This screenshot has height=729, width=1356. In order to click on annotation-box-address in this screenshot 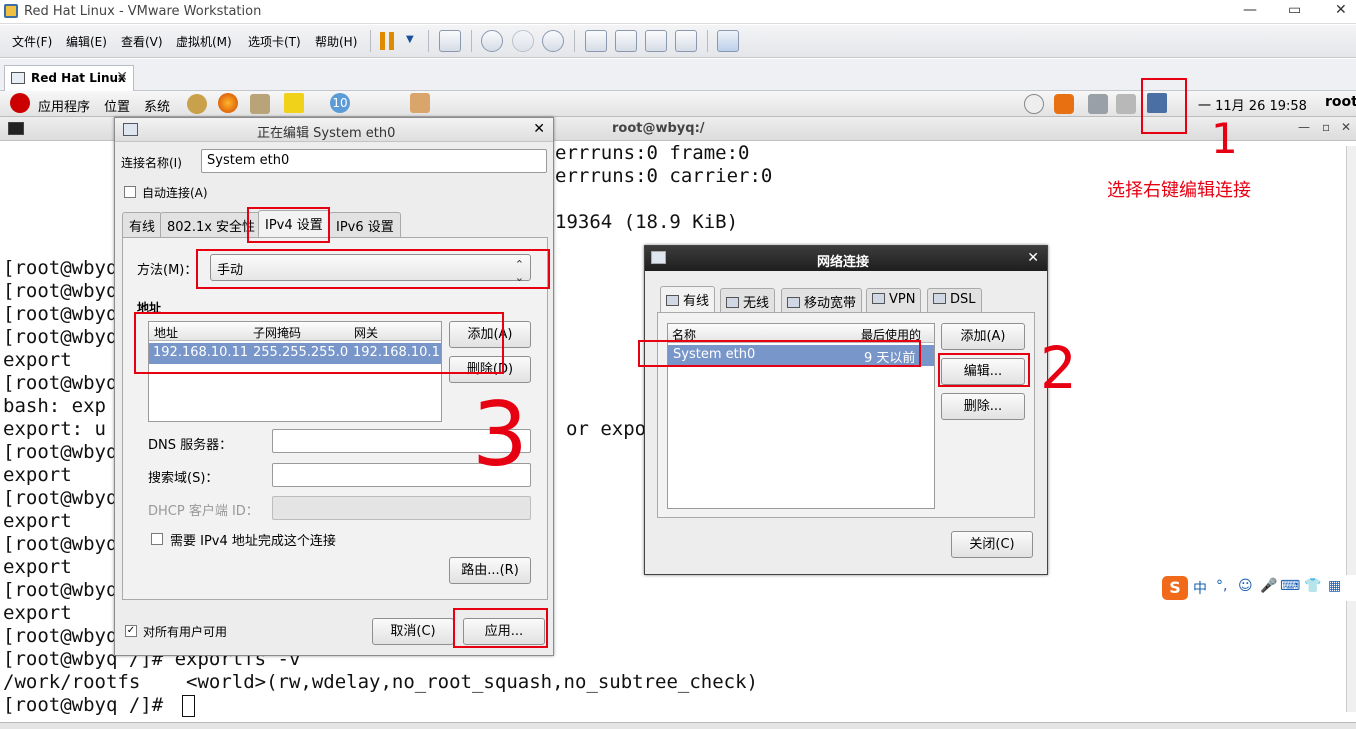, I will do `click(319, 343)`.